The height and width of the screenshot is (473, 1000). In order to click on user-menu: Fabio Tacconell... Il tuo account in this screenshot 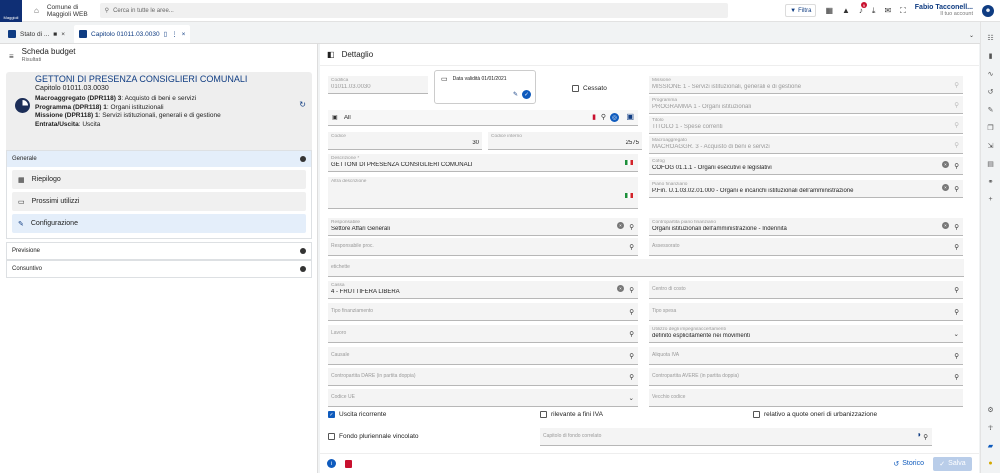, I will do `click(944, 11)`.